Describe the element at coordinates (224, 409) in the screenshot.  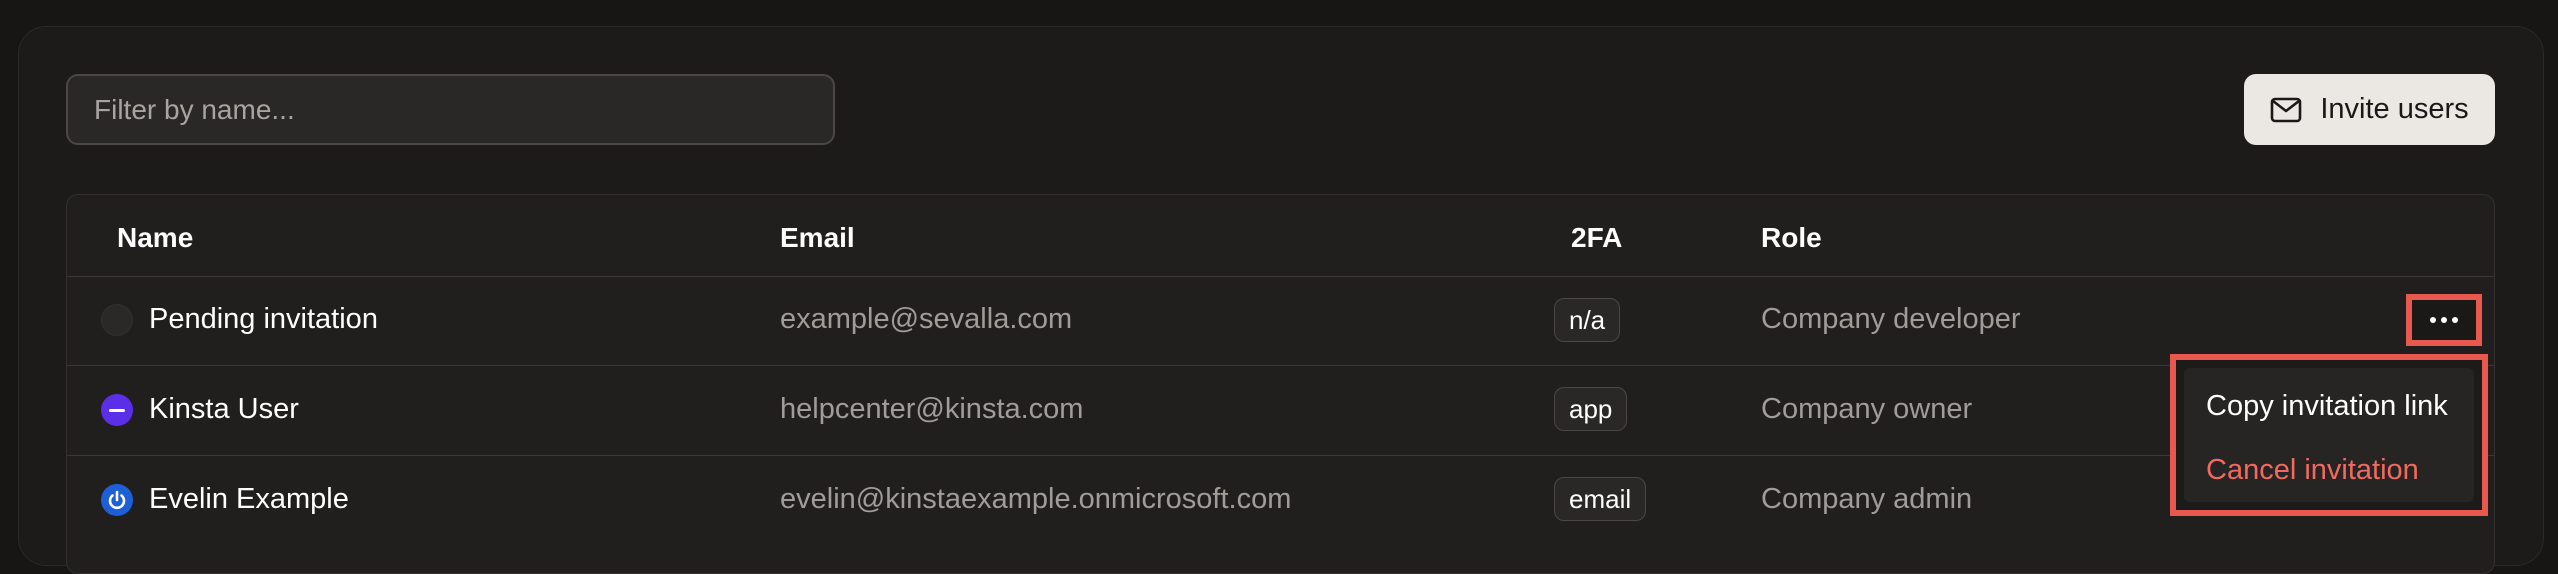
I see `row-name: Kinsta User` at that location.